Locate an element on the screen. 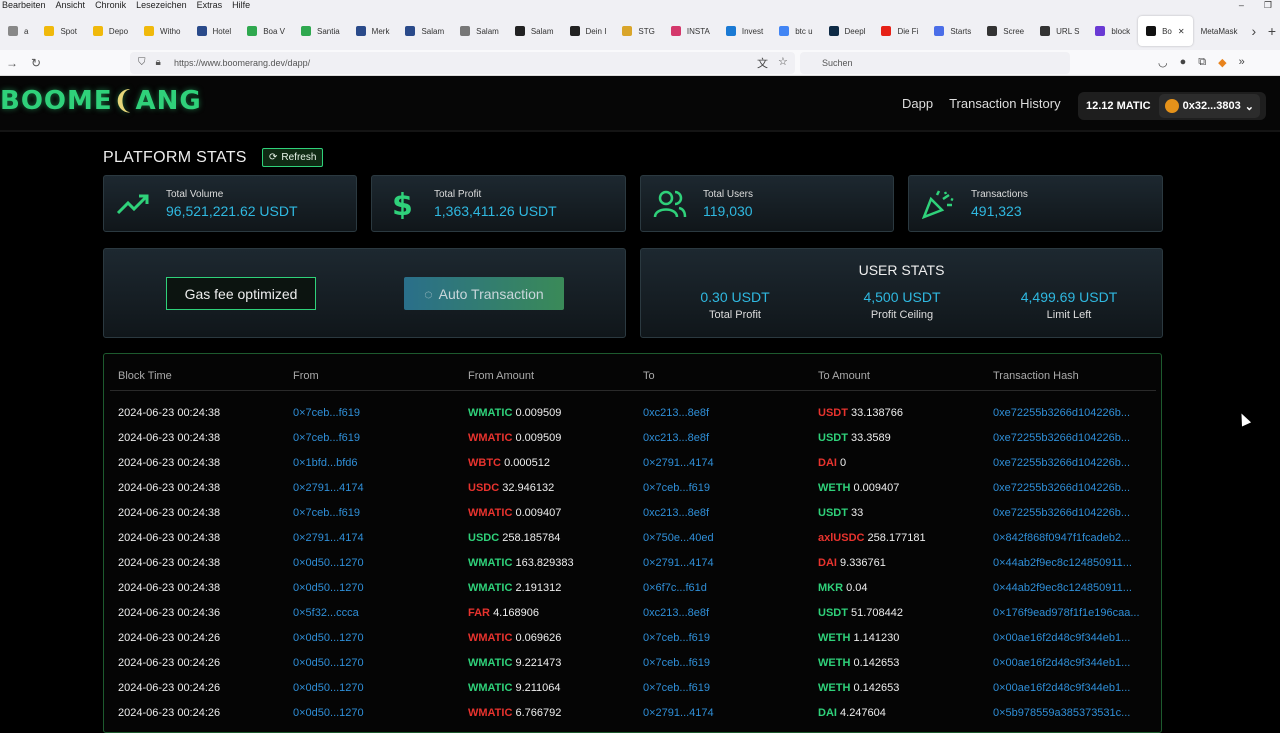 Image resolution: width=1280 pixels, height=733 pixels. search-input: Suchen is located at coordinates (935, 63).